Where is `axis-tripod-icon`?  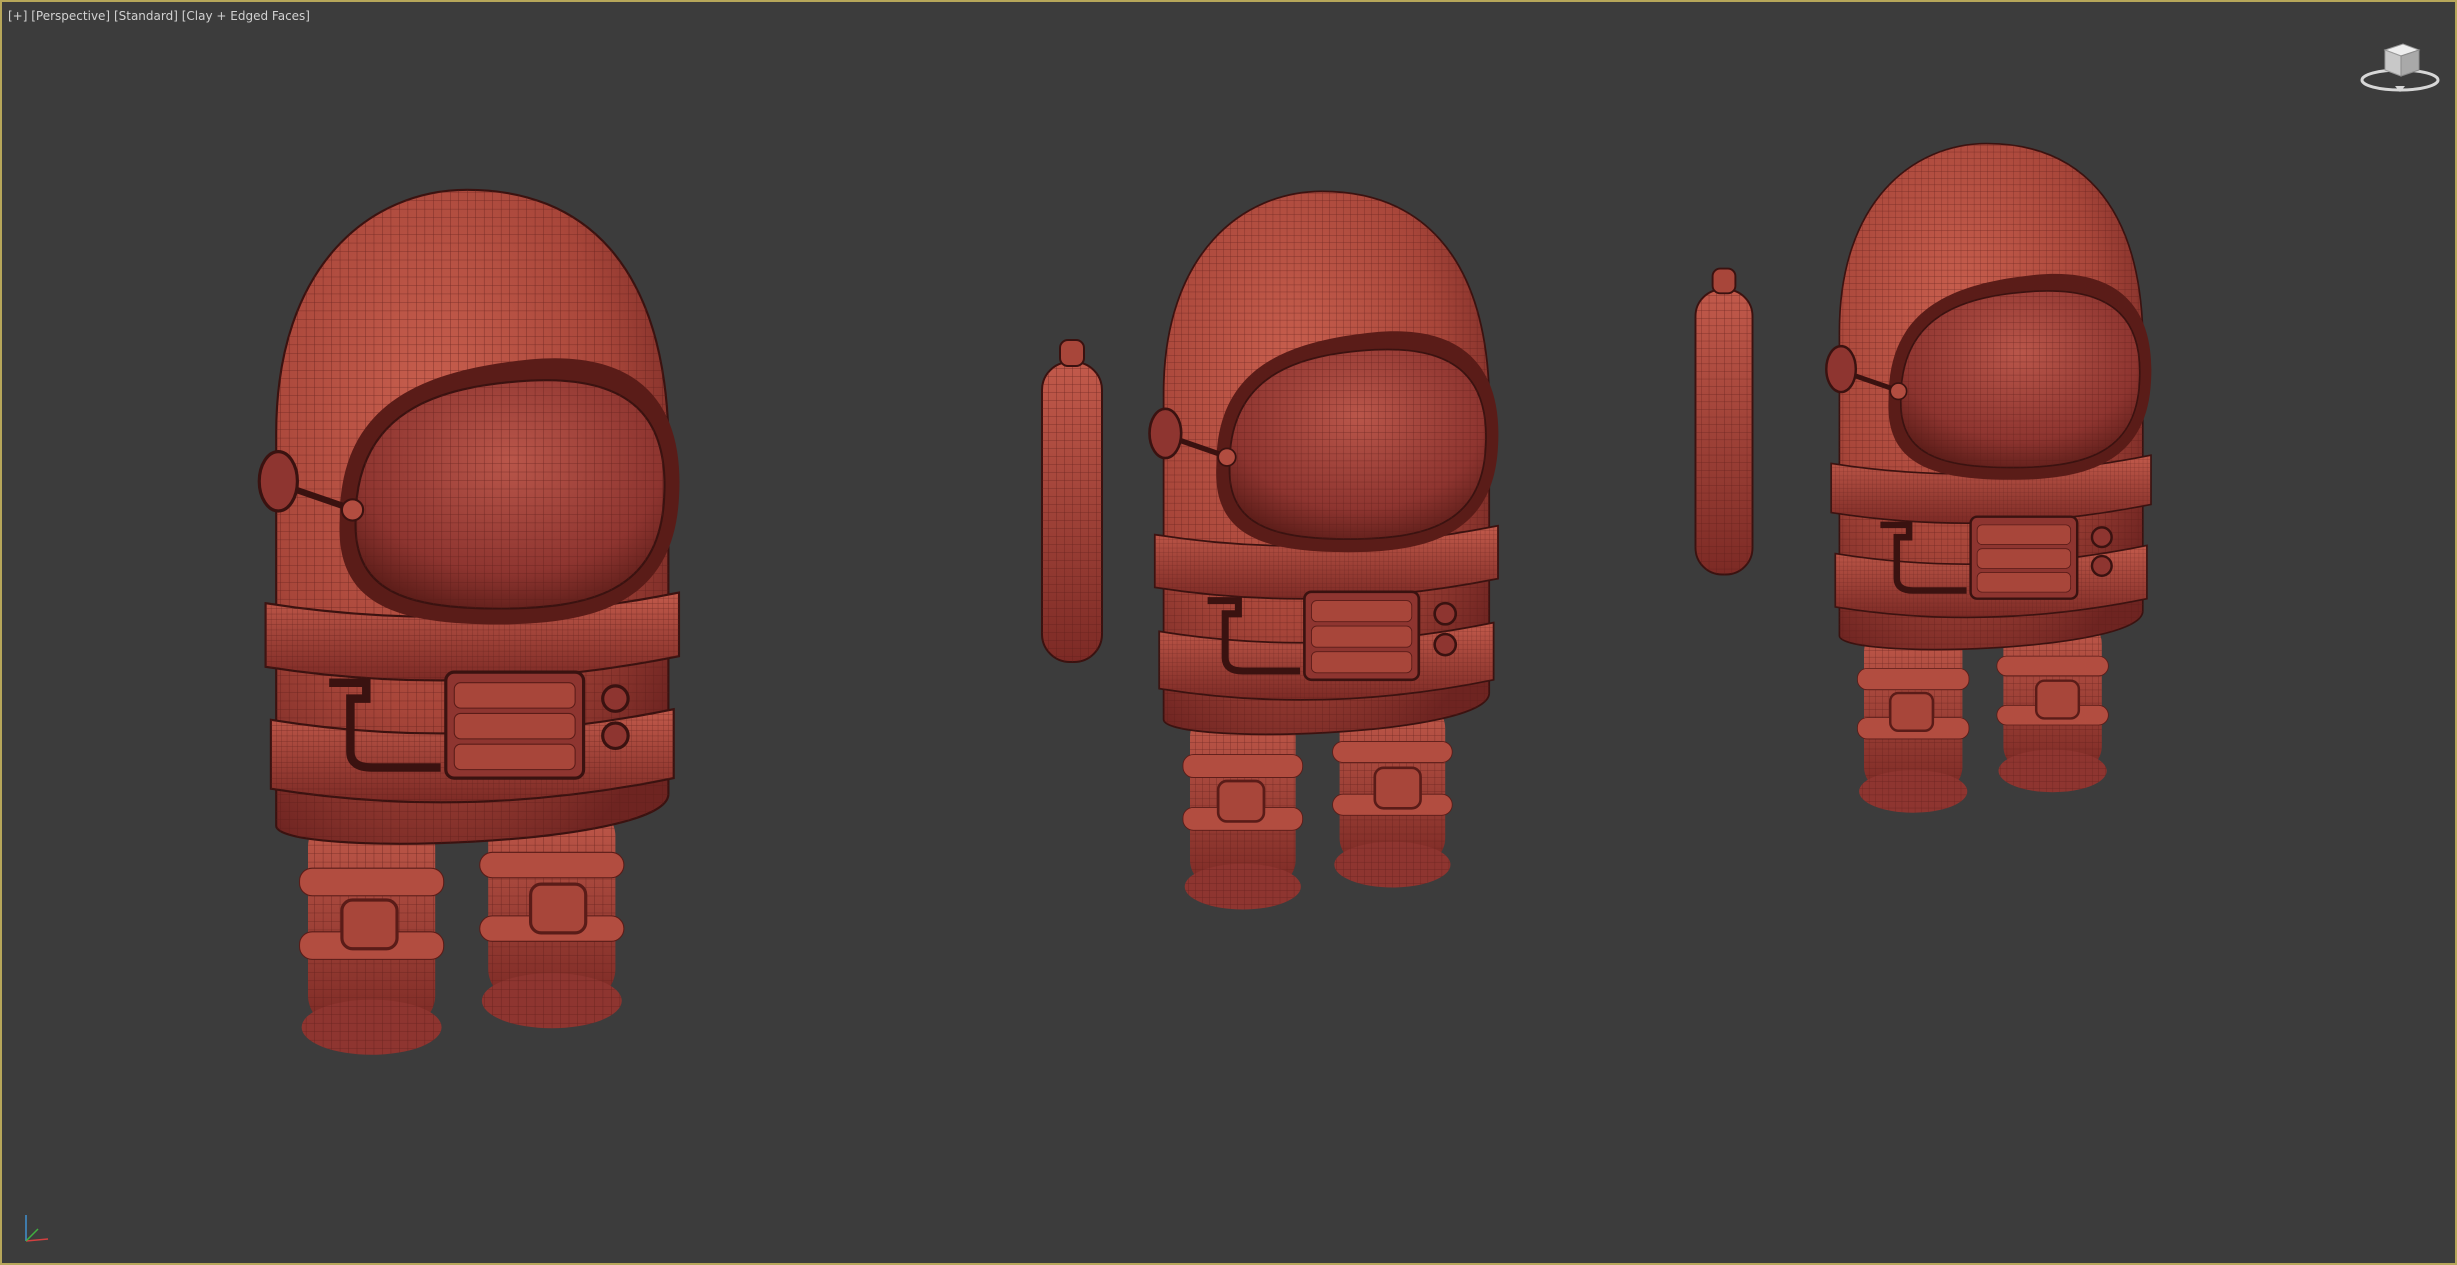 axis-tripod-icon is located at coordinates (37, 1228).